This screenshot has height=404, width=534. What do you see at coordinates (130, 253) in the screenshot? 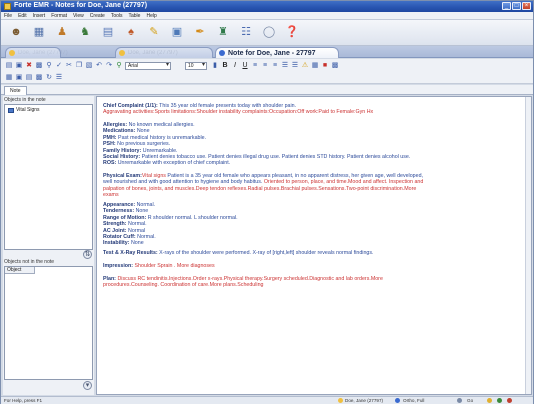
I see `xray-label: Test & X-Ray Results:` at bounding box center [130, 253].